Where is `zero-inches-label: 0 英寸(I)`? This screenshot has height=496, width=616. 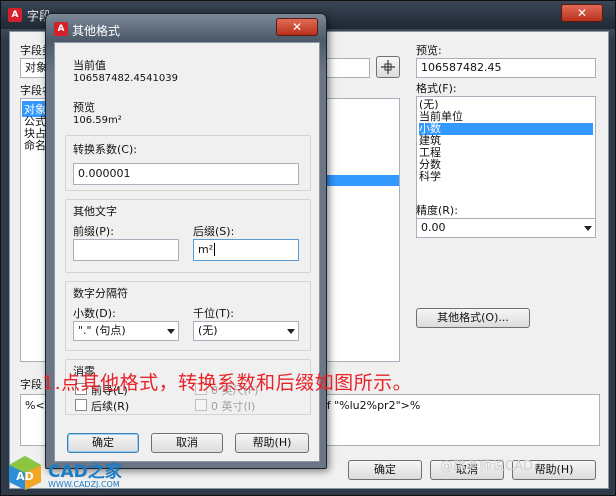
zero-inches-label: 0 英寸(I) is located at coordinates (233, 406).